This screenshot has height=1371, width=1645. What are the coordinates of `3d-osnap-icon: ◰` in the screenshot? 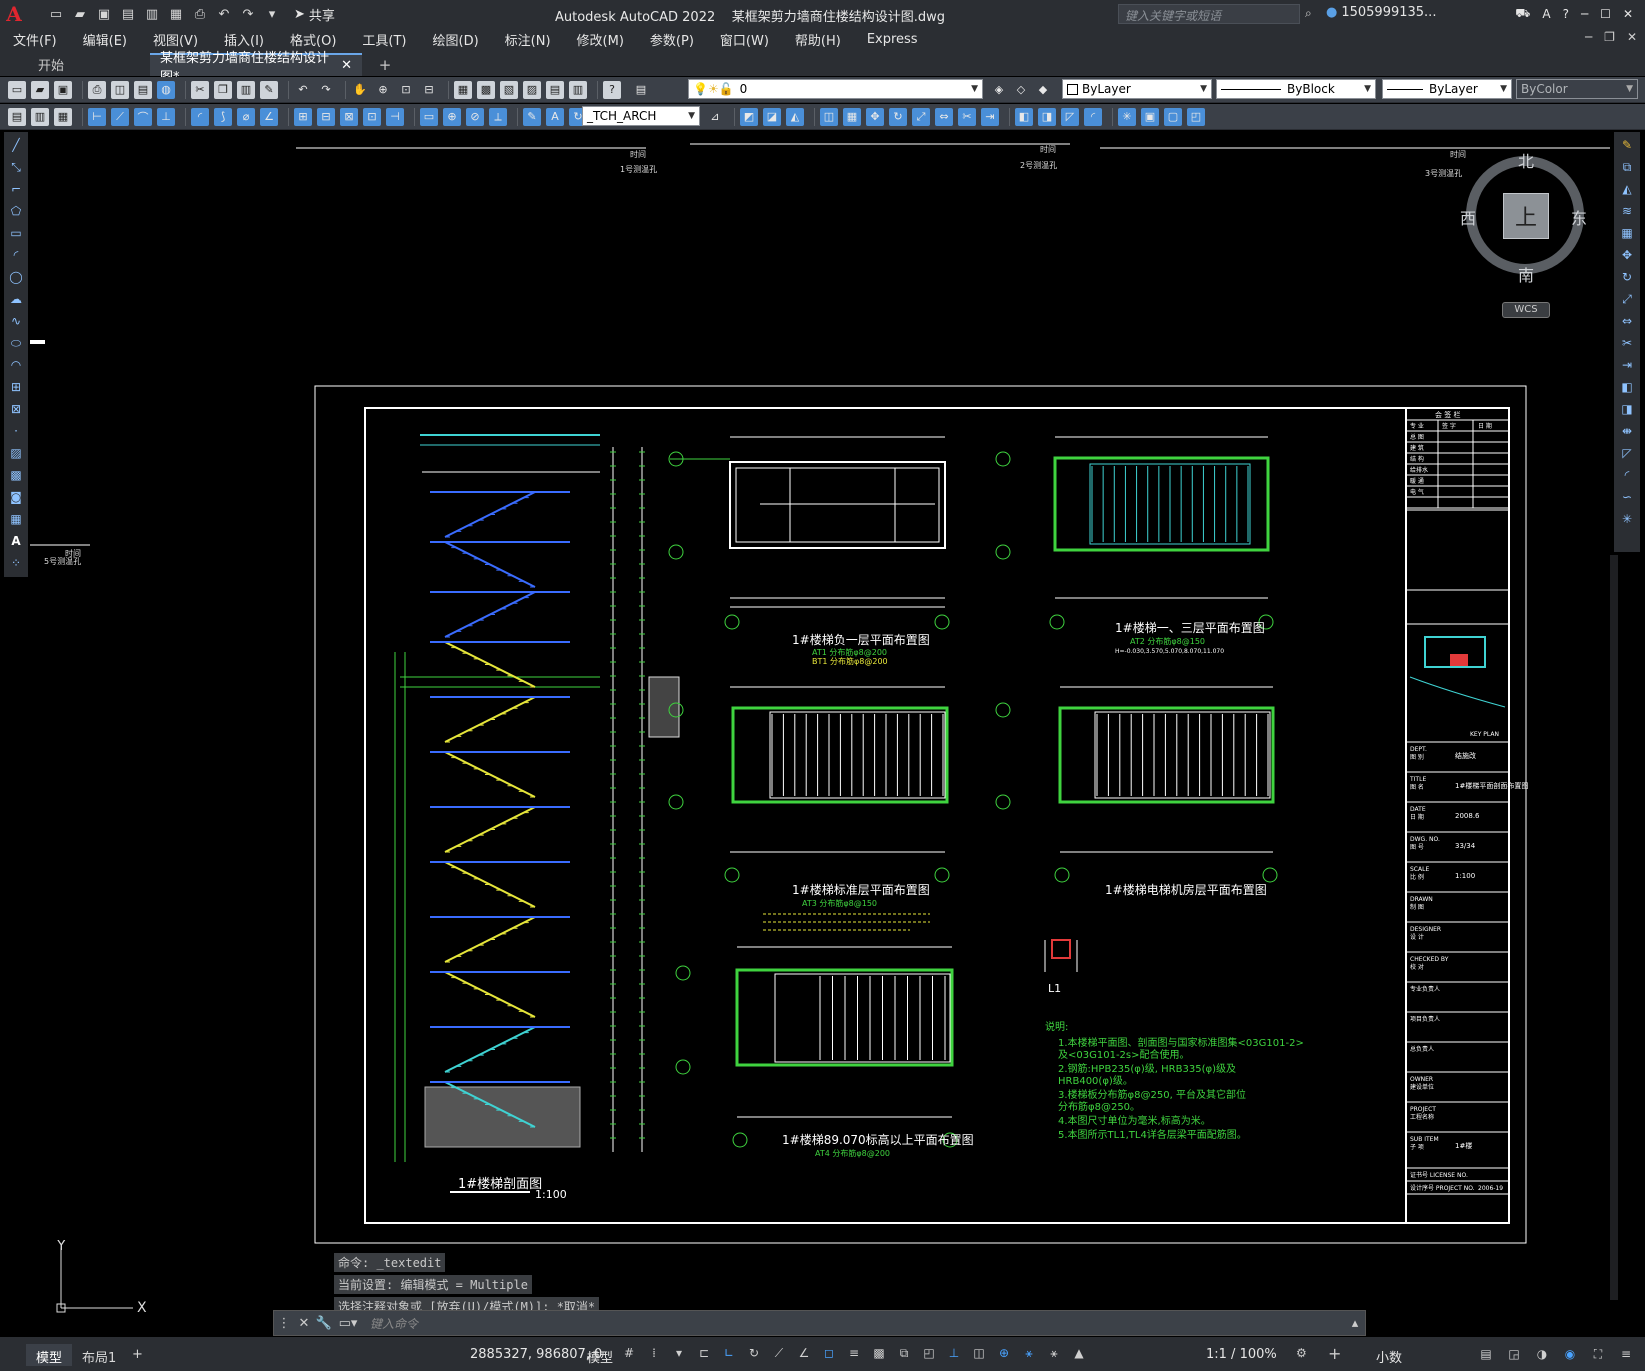 It's located at (929, 1353).